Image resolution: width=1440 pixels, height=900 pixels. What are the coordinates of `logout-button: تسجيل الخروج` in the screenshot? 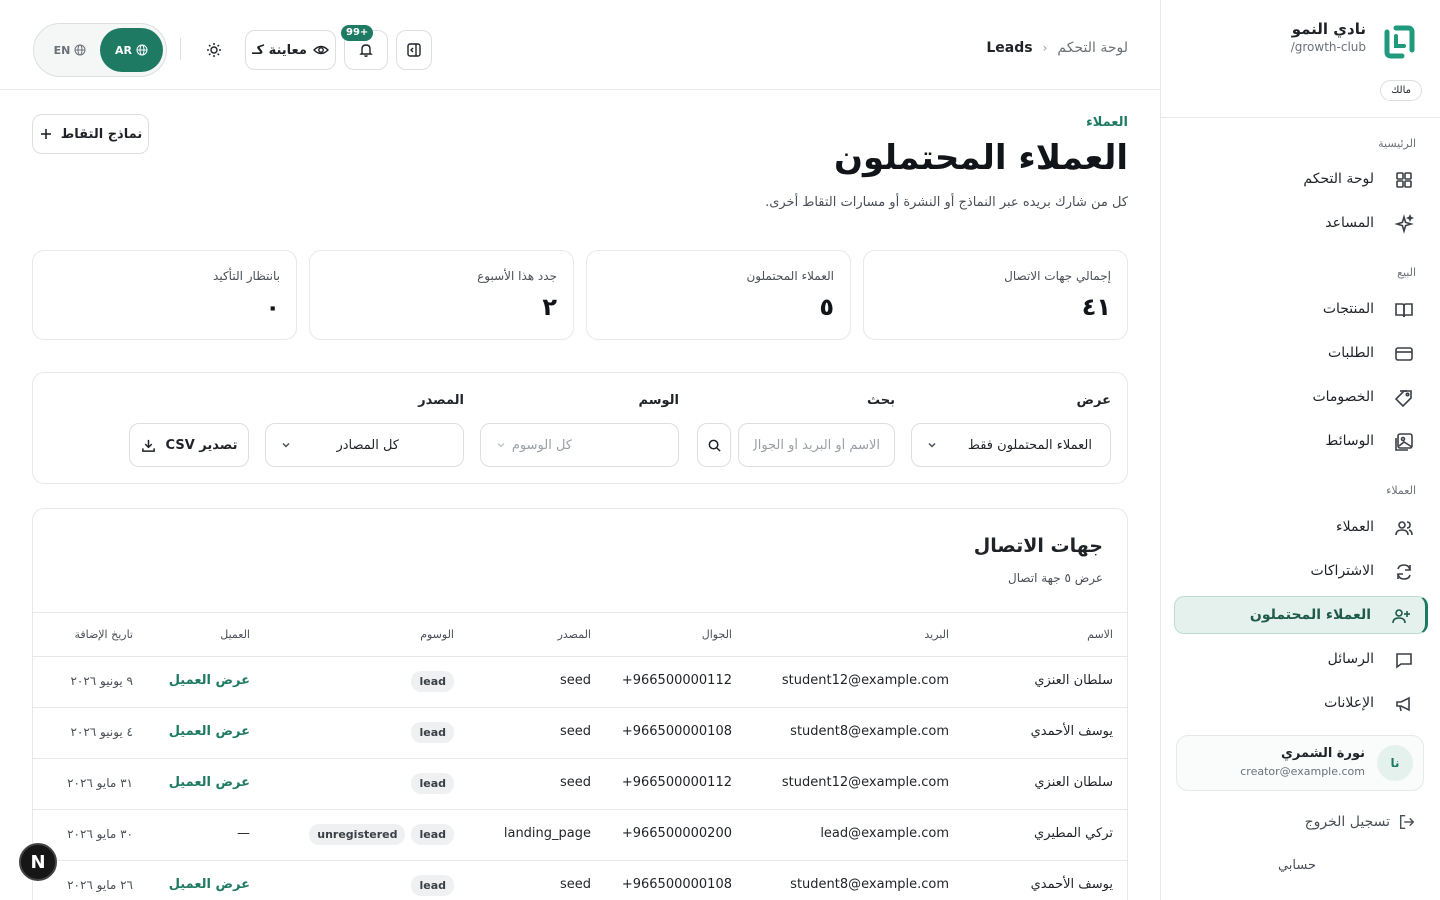 It's located at (1360, 822).